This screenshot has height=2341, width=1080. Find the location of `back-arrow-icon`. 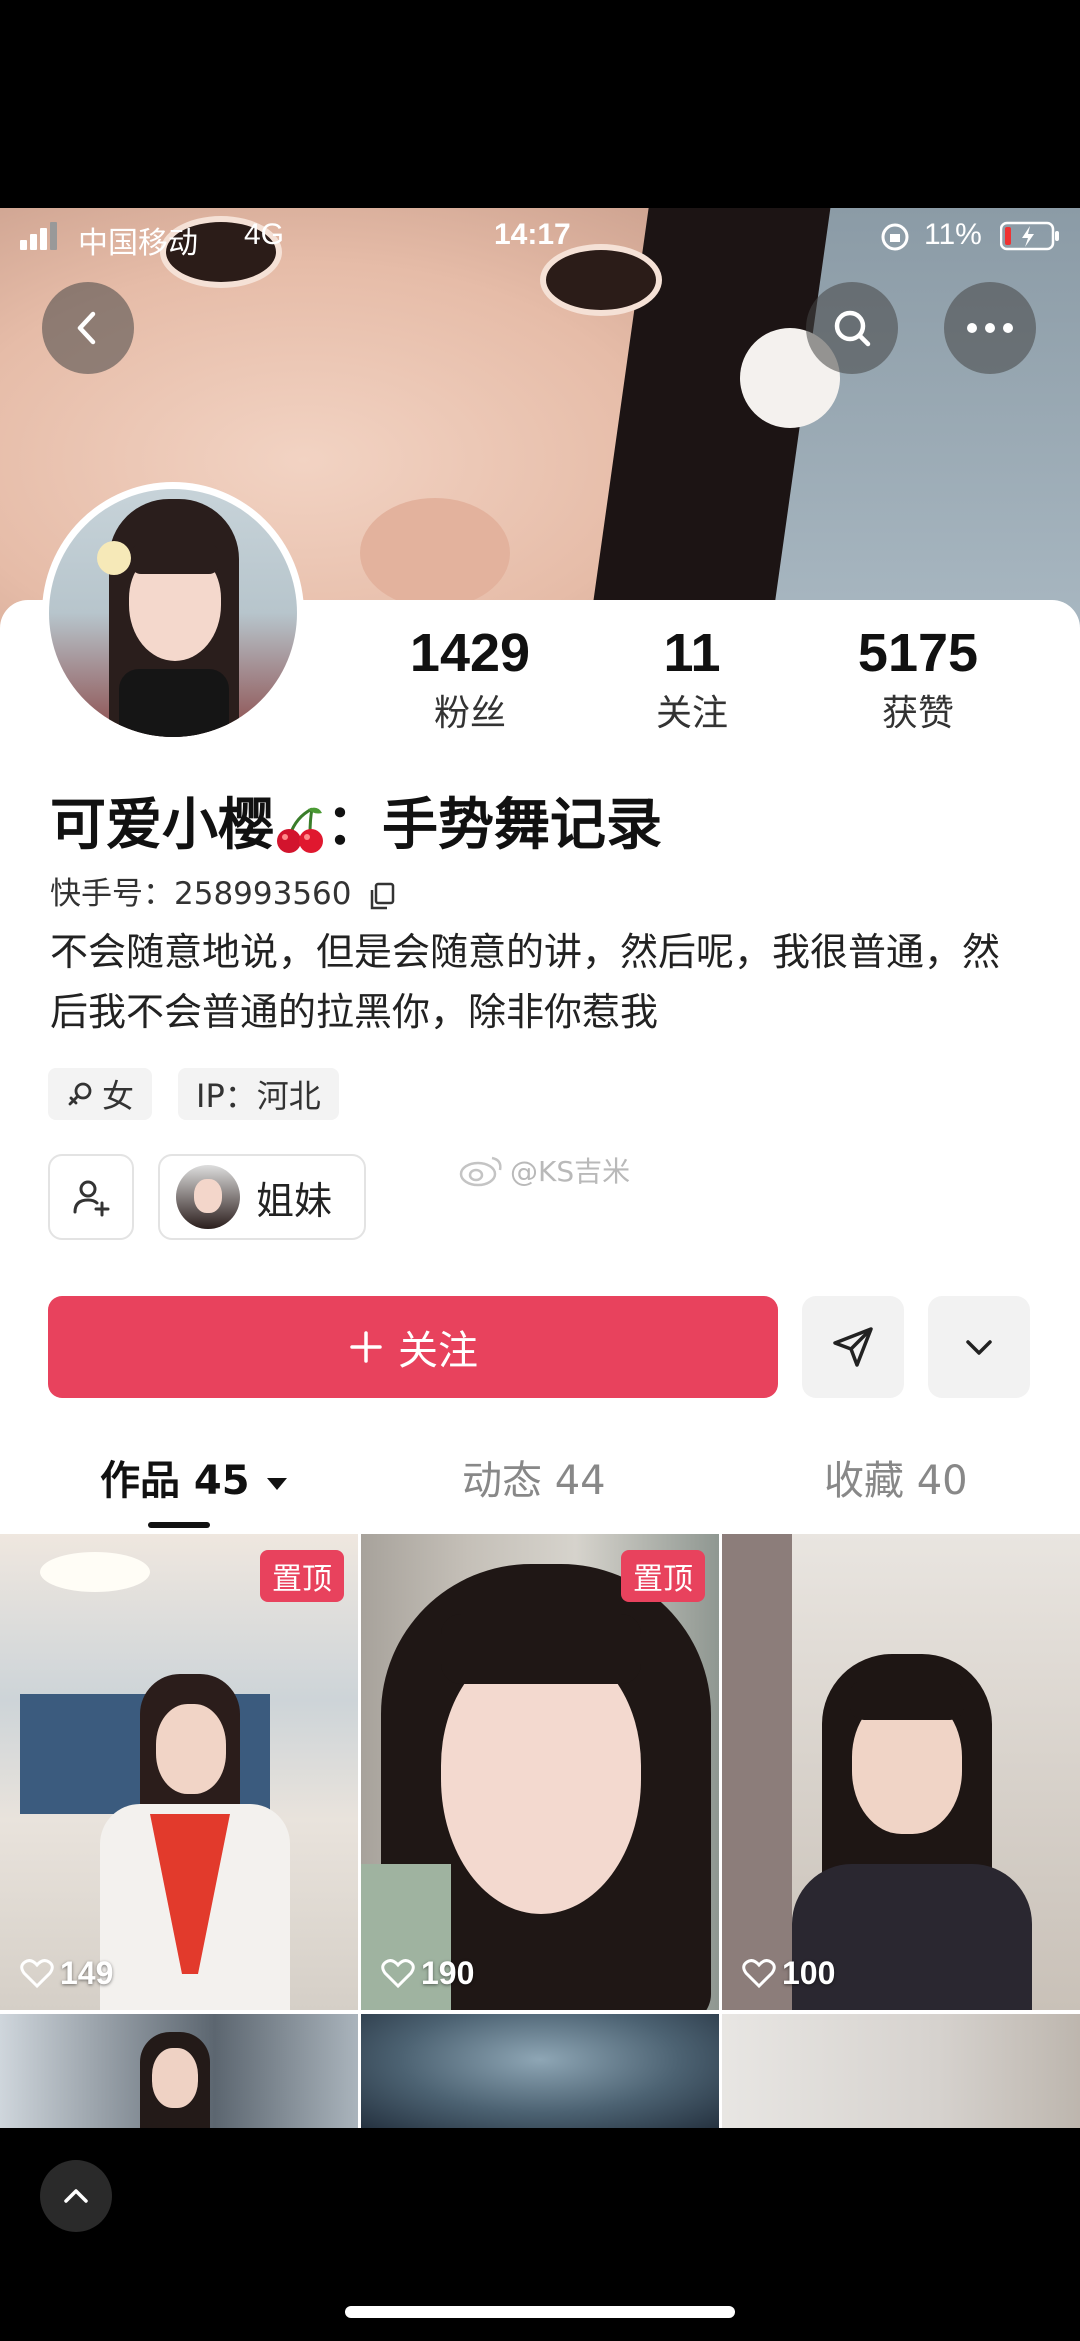

back-arrow-icon is located at coordinates (86, 328).